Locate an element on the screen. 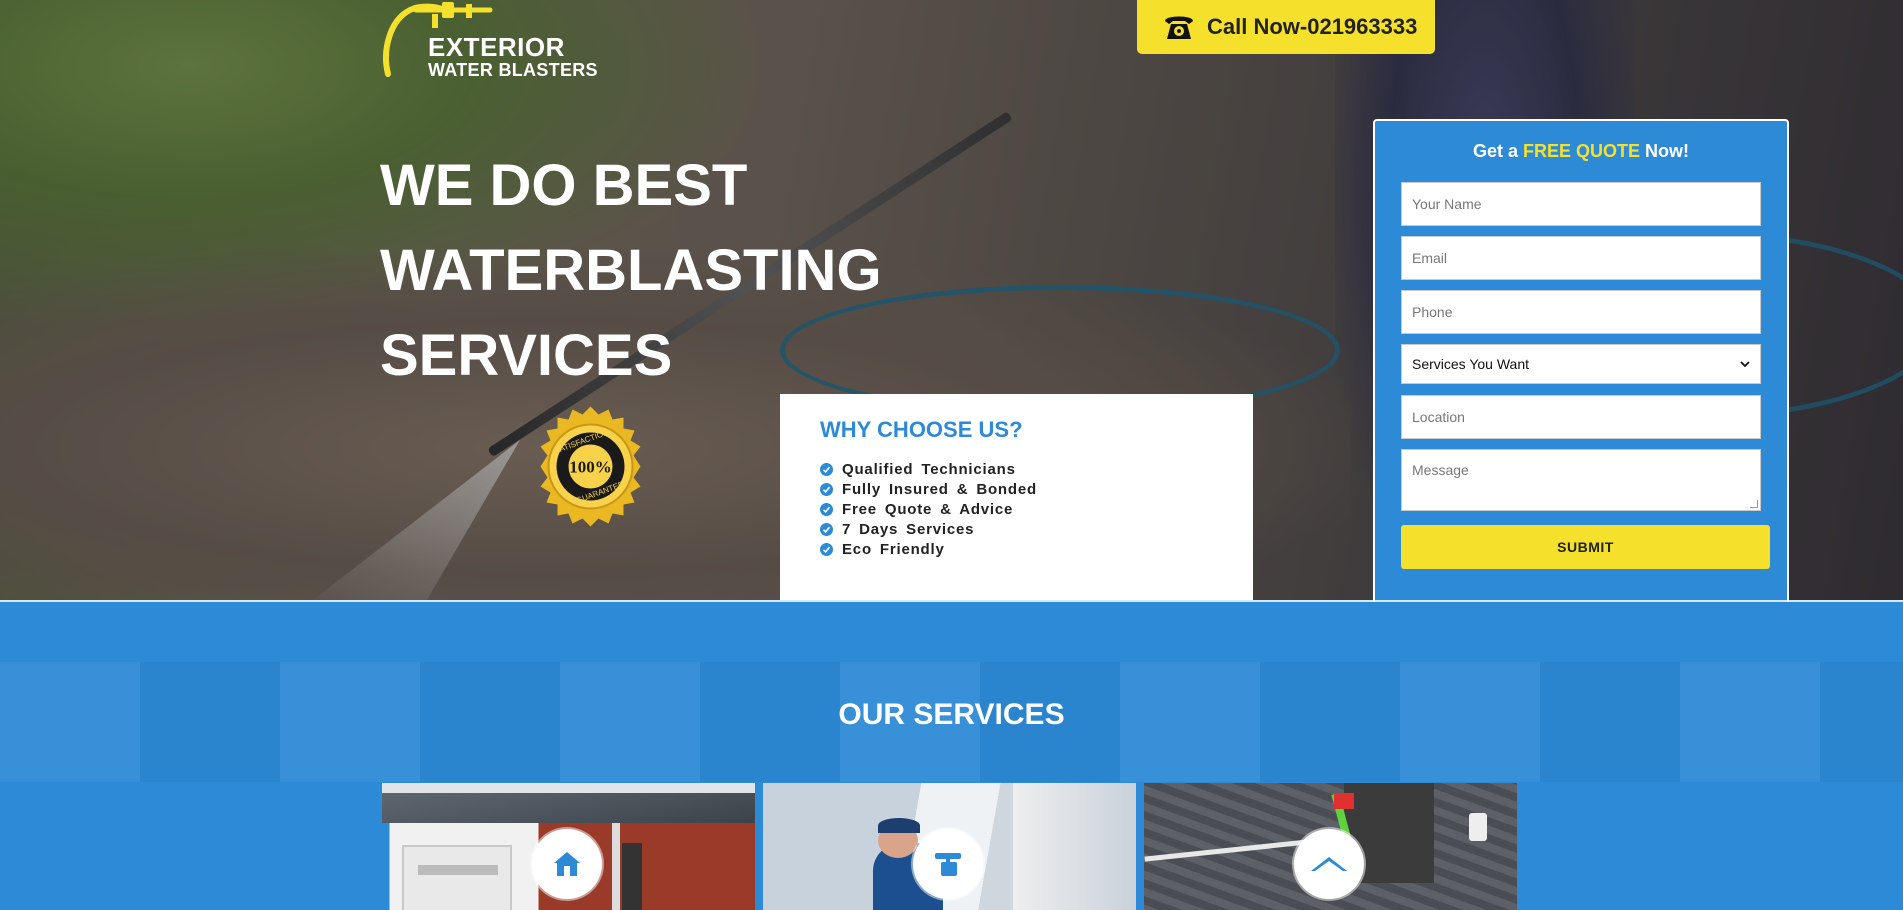 This screenshot has height=910, width=1903. brand-logo: EXTERIOR WATER BLASTERS is located at coordinates (500, 40).